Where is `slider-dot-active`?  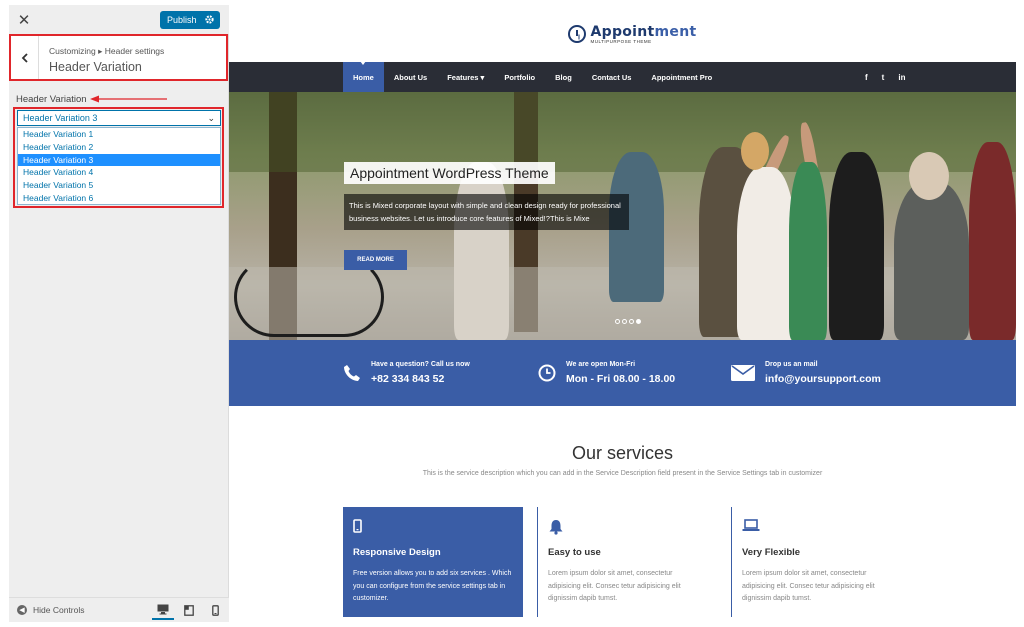
slider-dot-active is located at coordinates (638, 321).